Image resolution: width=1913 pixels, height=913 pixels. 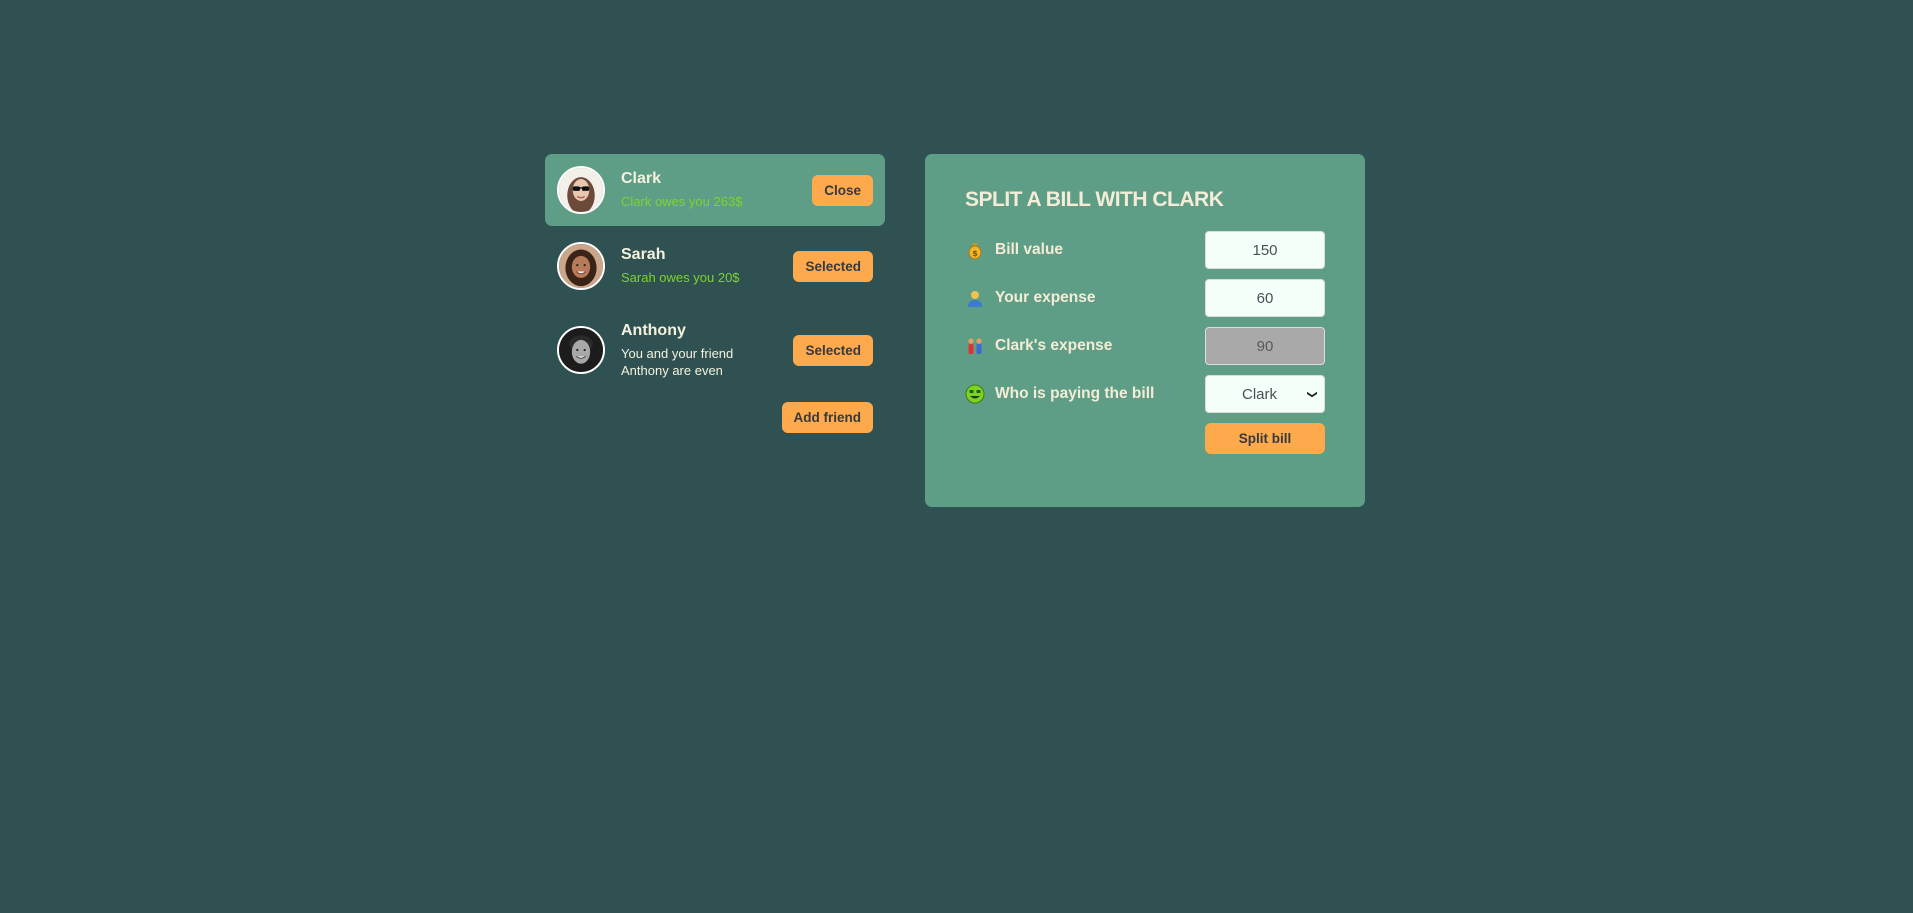 I want to click on friend-item-sarah: Sarah Sarah owes you 20$ Selected, so click(x=715, y=266).